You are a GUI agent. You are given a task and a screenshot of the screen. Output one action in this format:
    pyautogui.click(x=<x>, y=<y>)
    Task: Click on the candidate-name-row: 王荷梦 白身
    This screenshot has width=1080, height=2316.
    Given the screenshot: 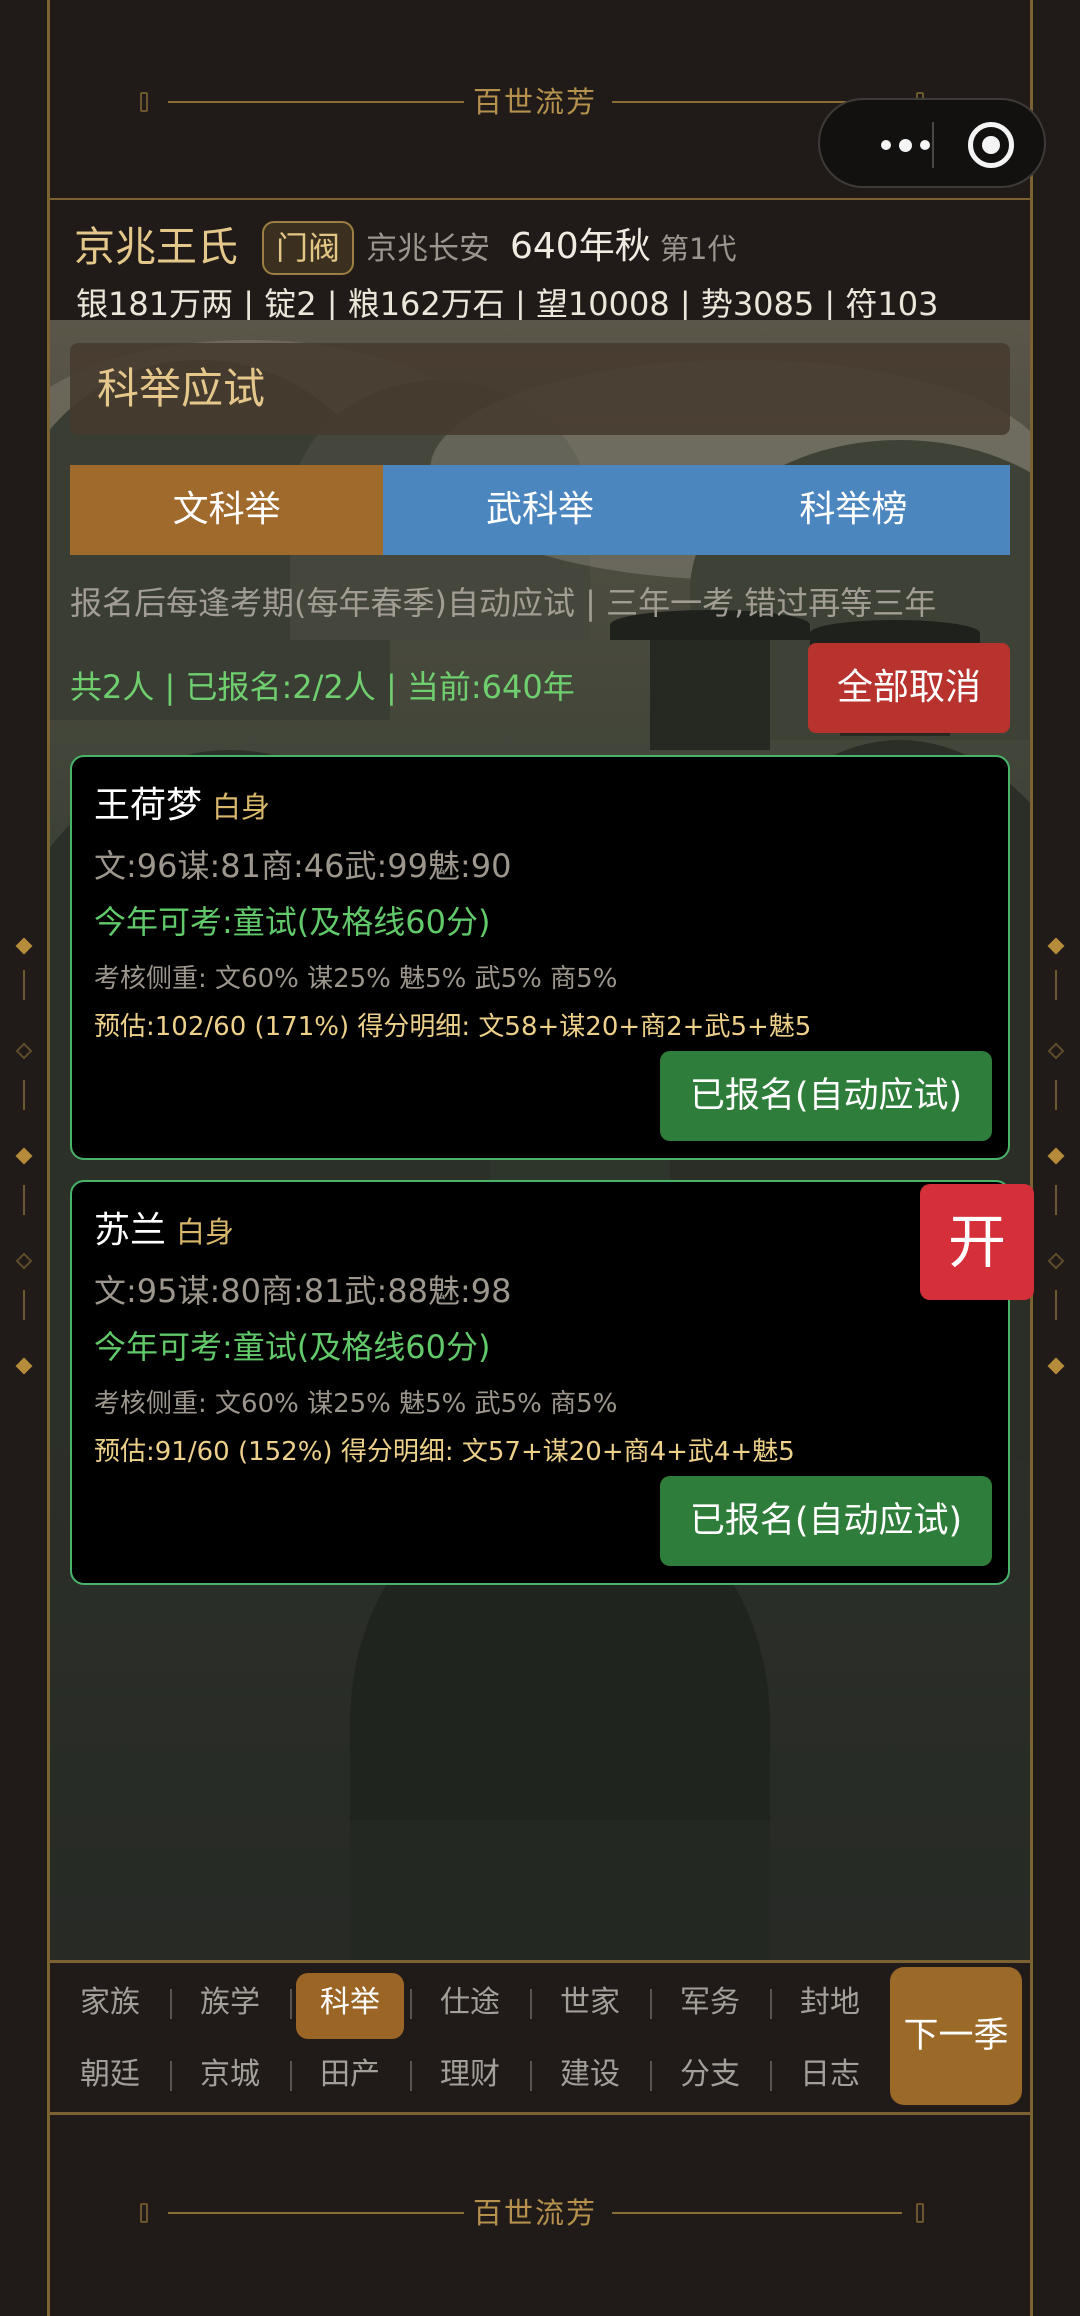 What is the action you would take?
    pyautogui.click(x=182, y=806)
    